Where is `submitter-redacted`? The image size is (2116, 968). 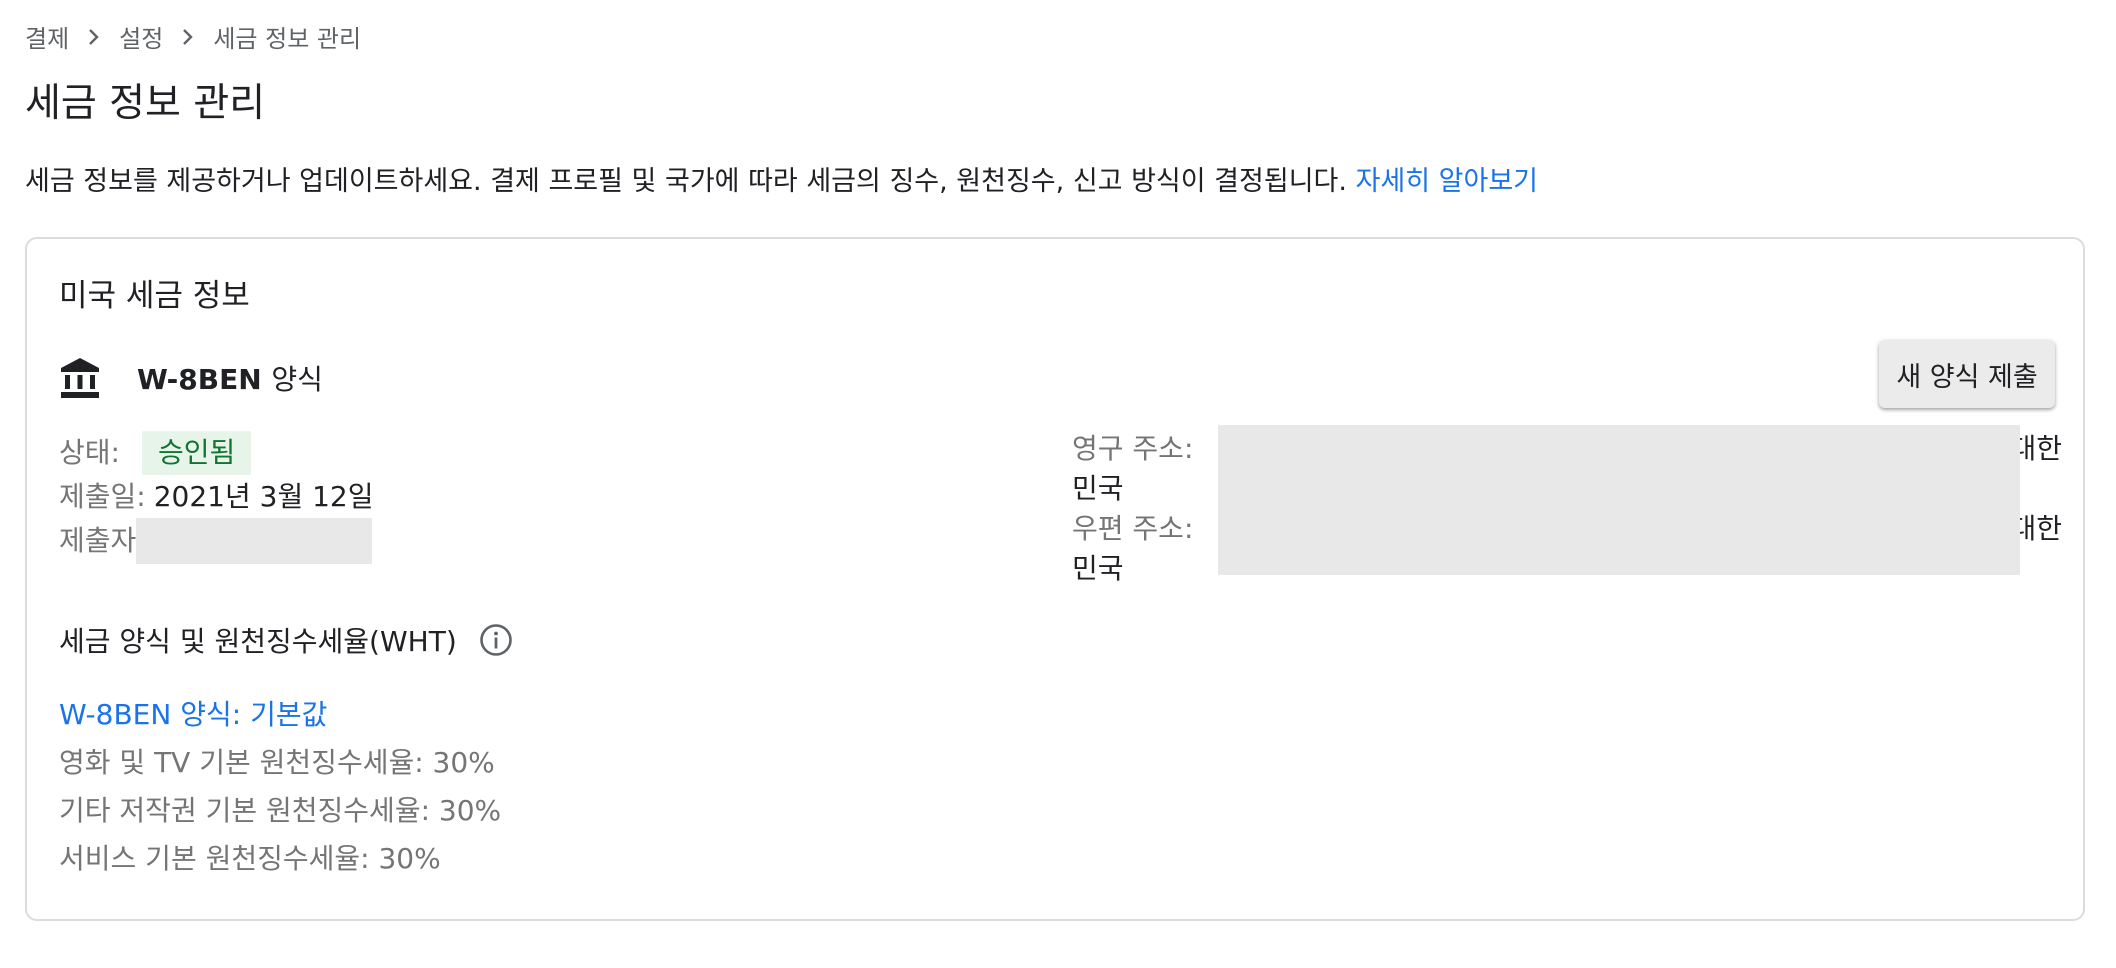 submitter-redacted is located at coordinates (254, 541).